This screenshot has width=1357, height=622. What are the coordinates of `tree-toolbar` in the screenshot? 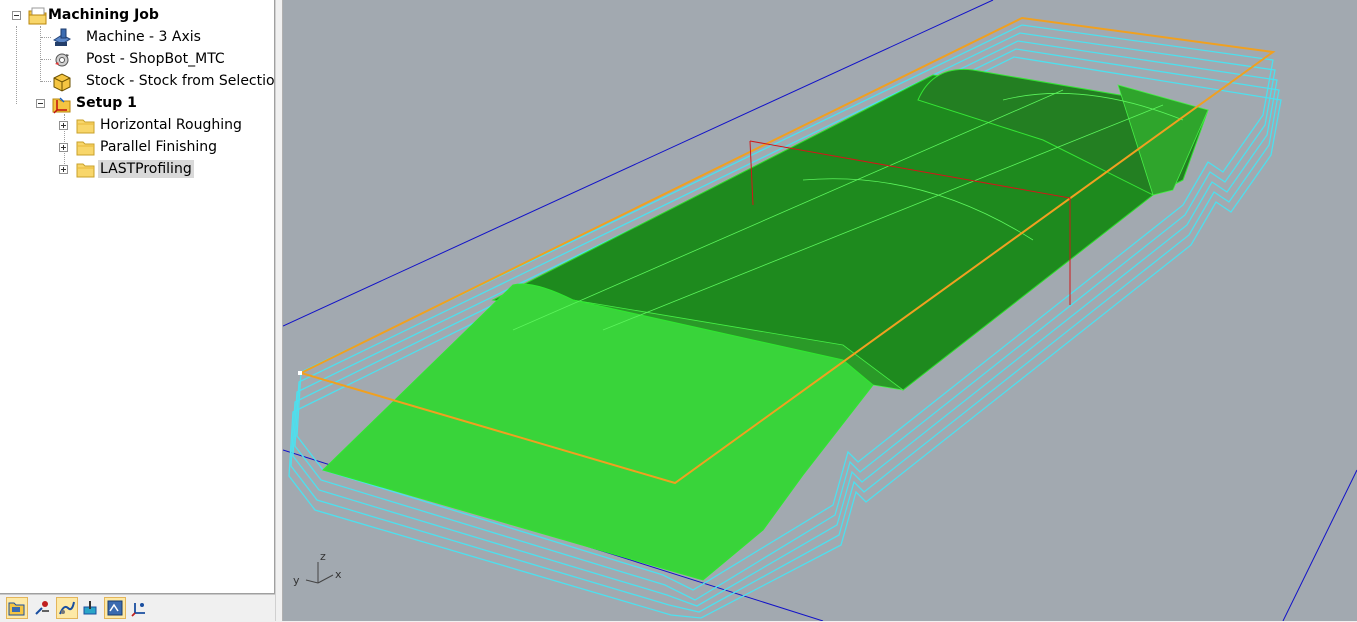 It's located at (137, 608).